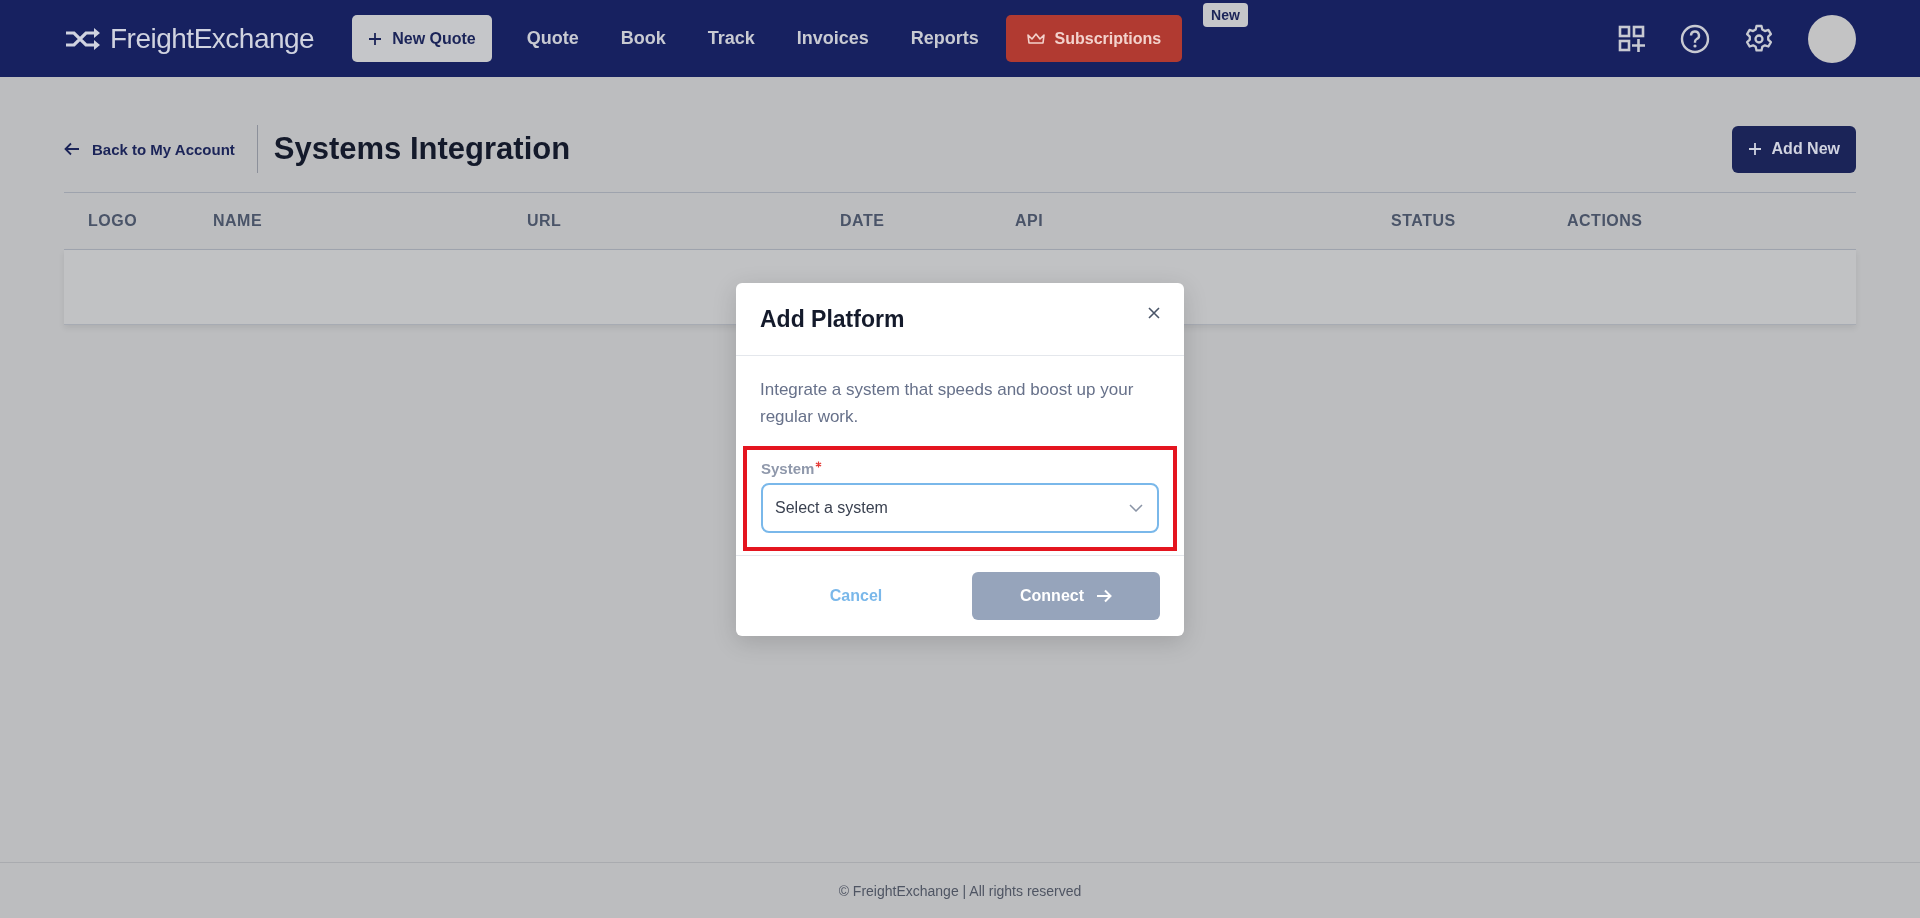  Describe the element at coordinates (1154, 313) in the screenshot. I see `close-icon` at that location.